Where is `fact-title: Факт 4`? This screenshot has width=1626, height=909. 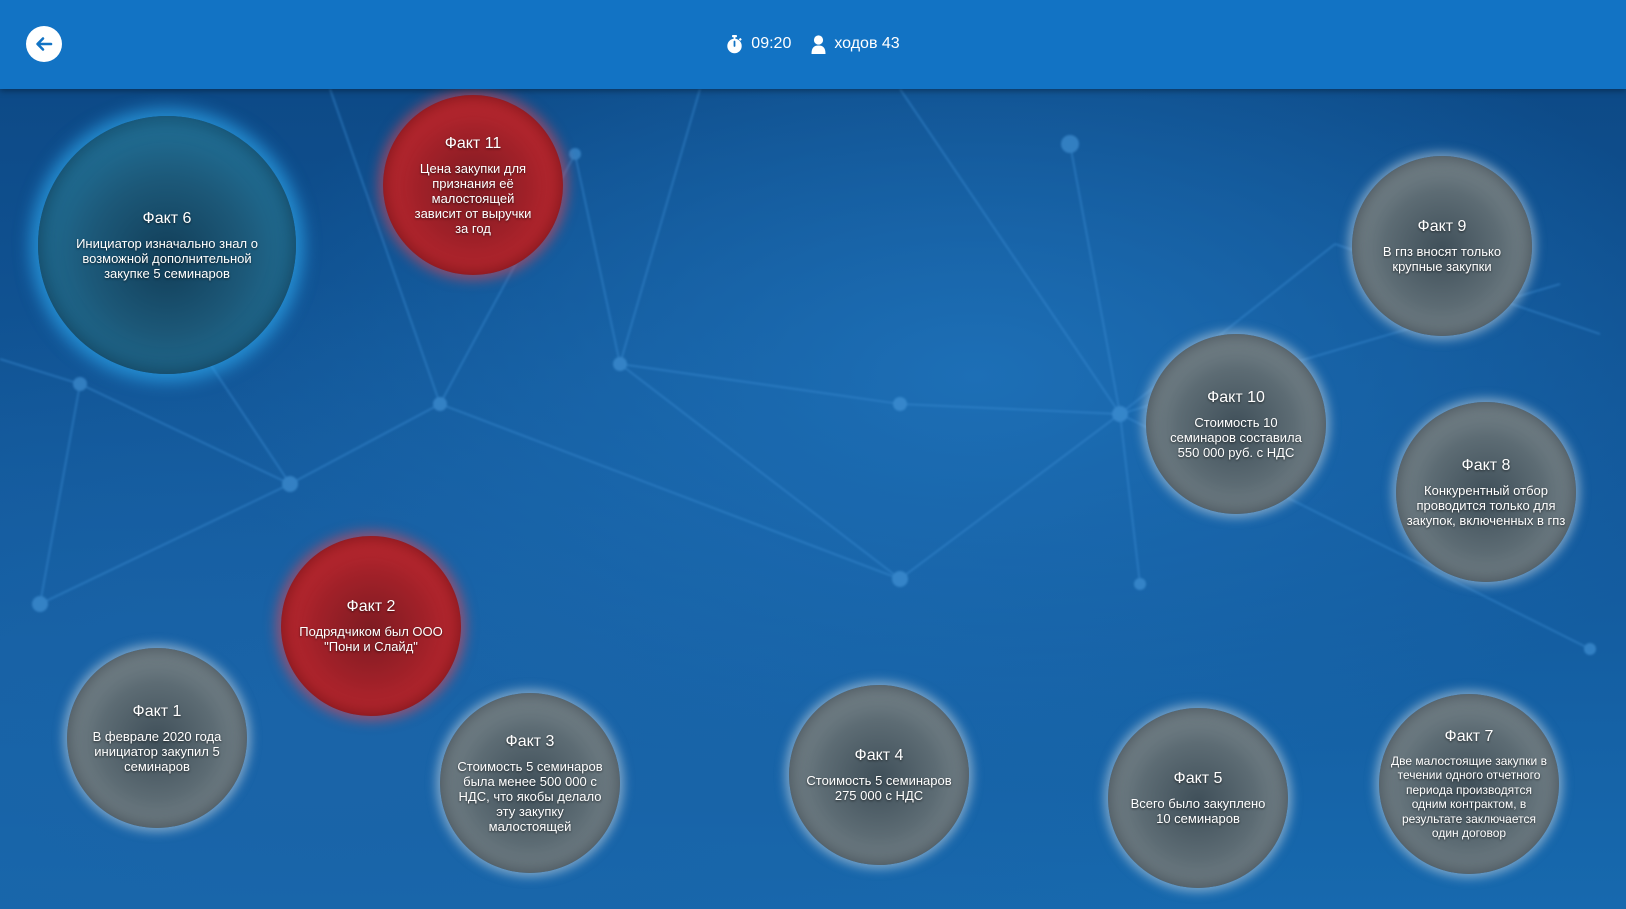
fact-title: Факт 4 is located at coordinates (879, 755).